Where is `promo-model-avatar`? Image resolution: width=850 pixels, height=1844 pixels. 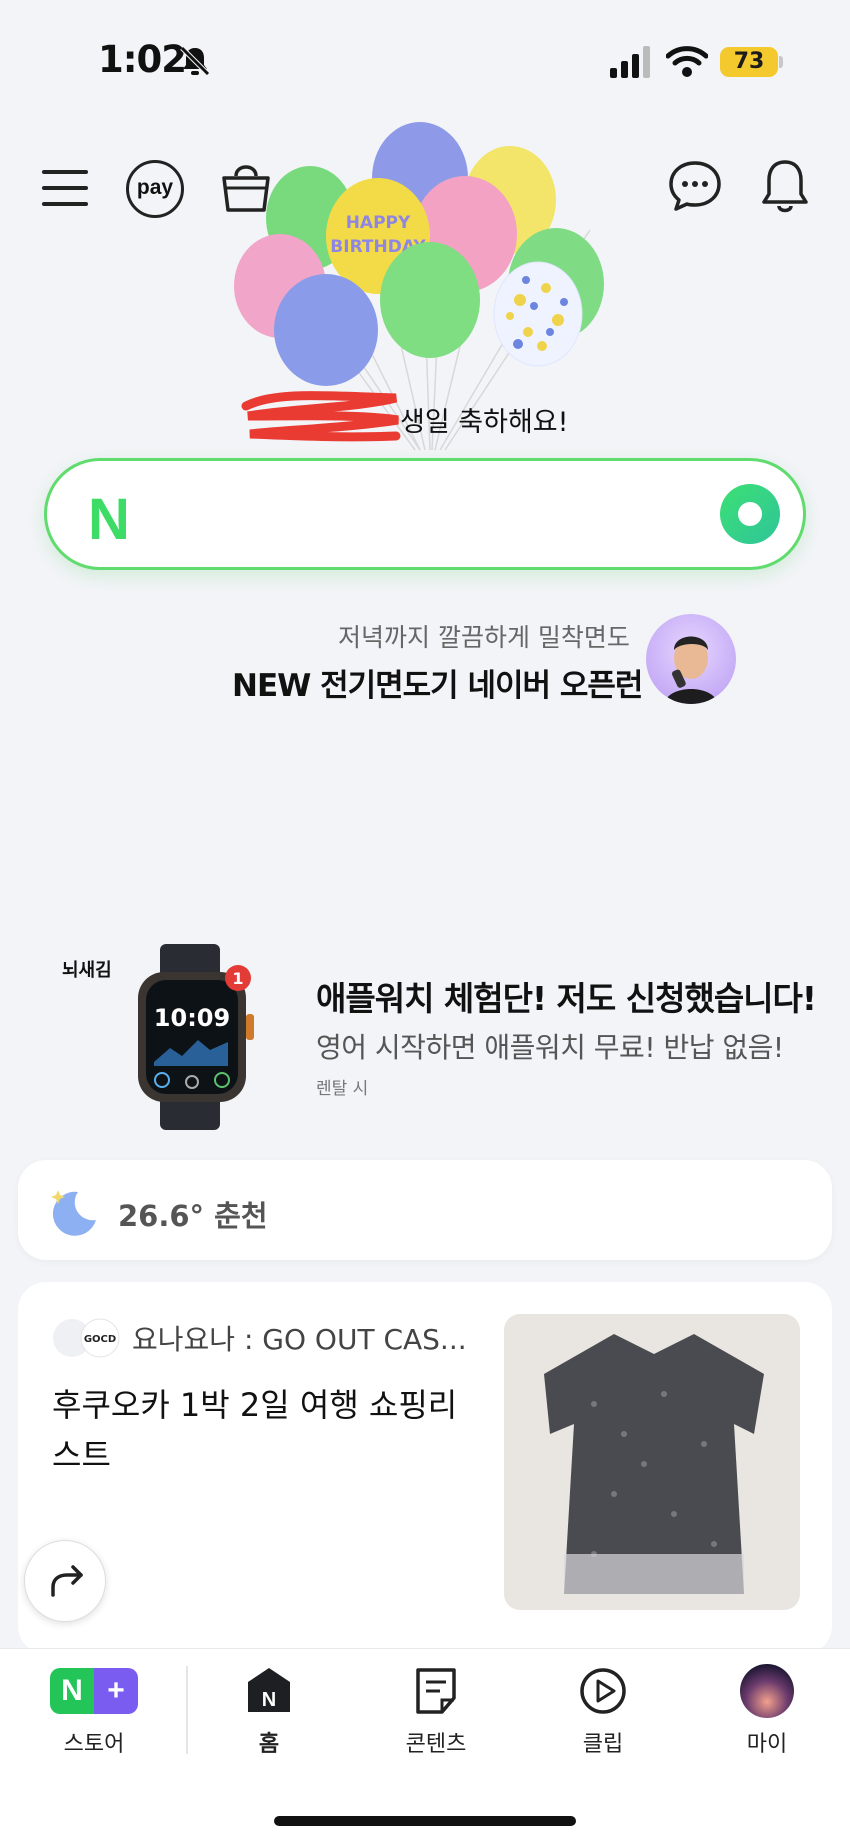 promo-model-avatar is located at coordinates (691, 659).